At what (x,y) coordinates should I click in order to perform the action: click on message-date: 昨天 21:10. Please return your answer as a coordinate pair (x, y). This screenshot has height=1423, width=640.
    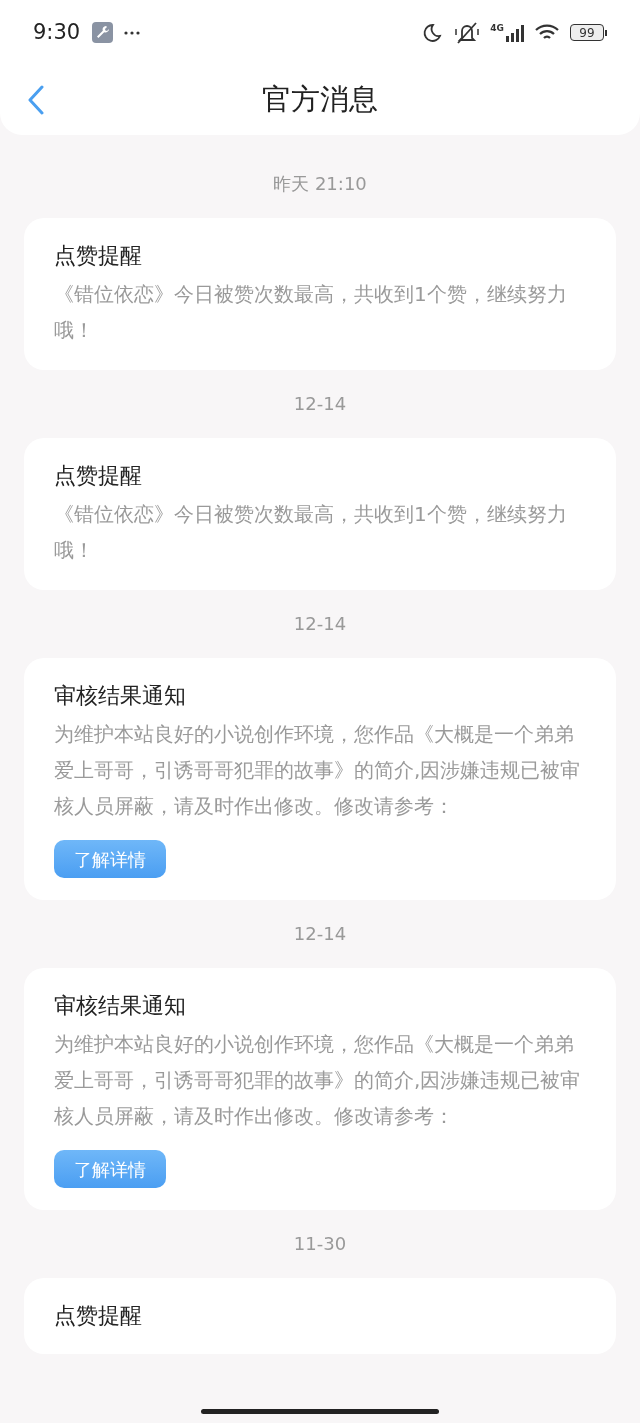
    Looking at the image, I should click on (320, 184).